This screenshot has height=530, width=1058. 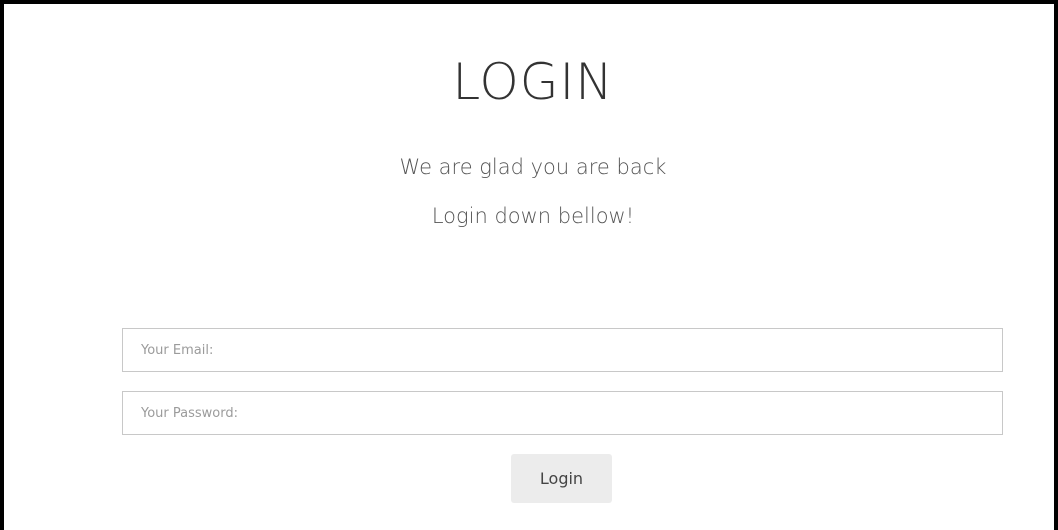 What do you see at coordinates (533, 82) in the screenshot?
I see `page-title: LOGIN` at bounding box center [533, 82].